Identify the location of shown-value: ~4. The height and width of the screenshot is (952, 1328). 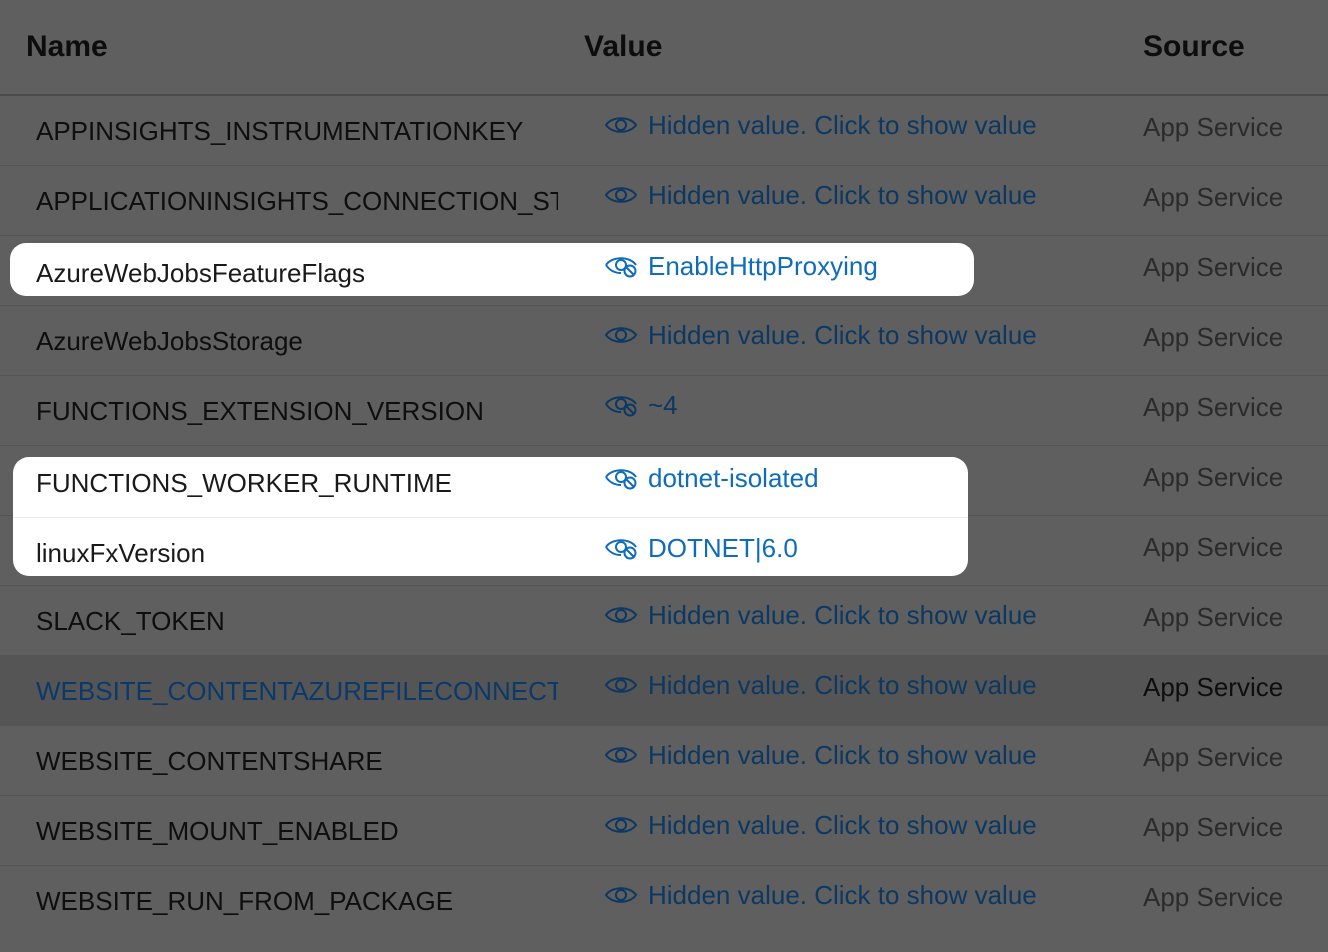
(641, 405).